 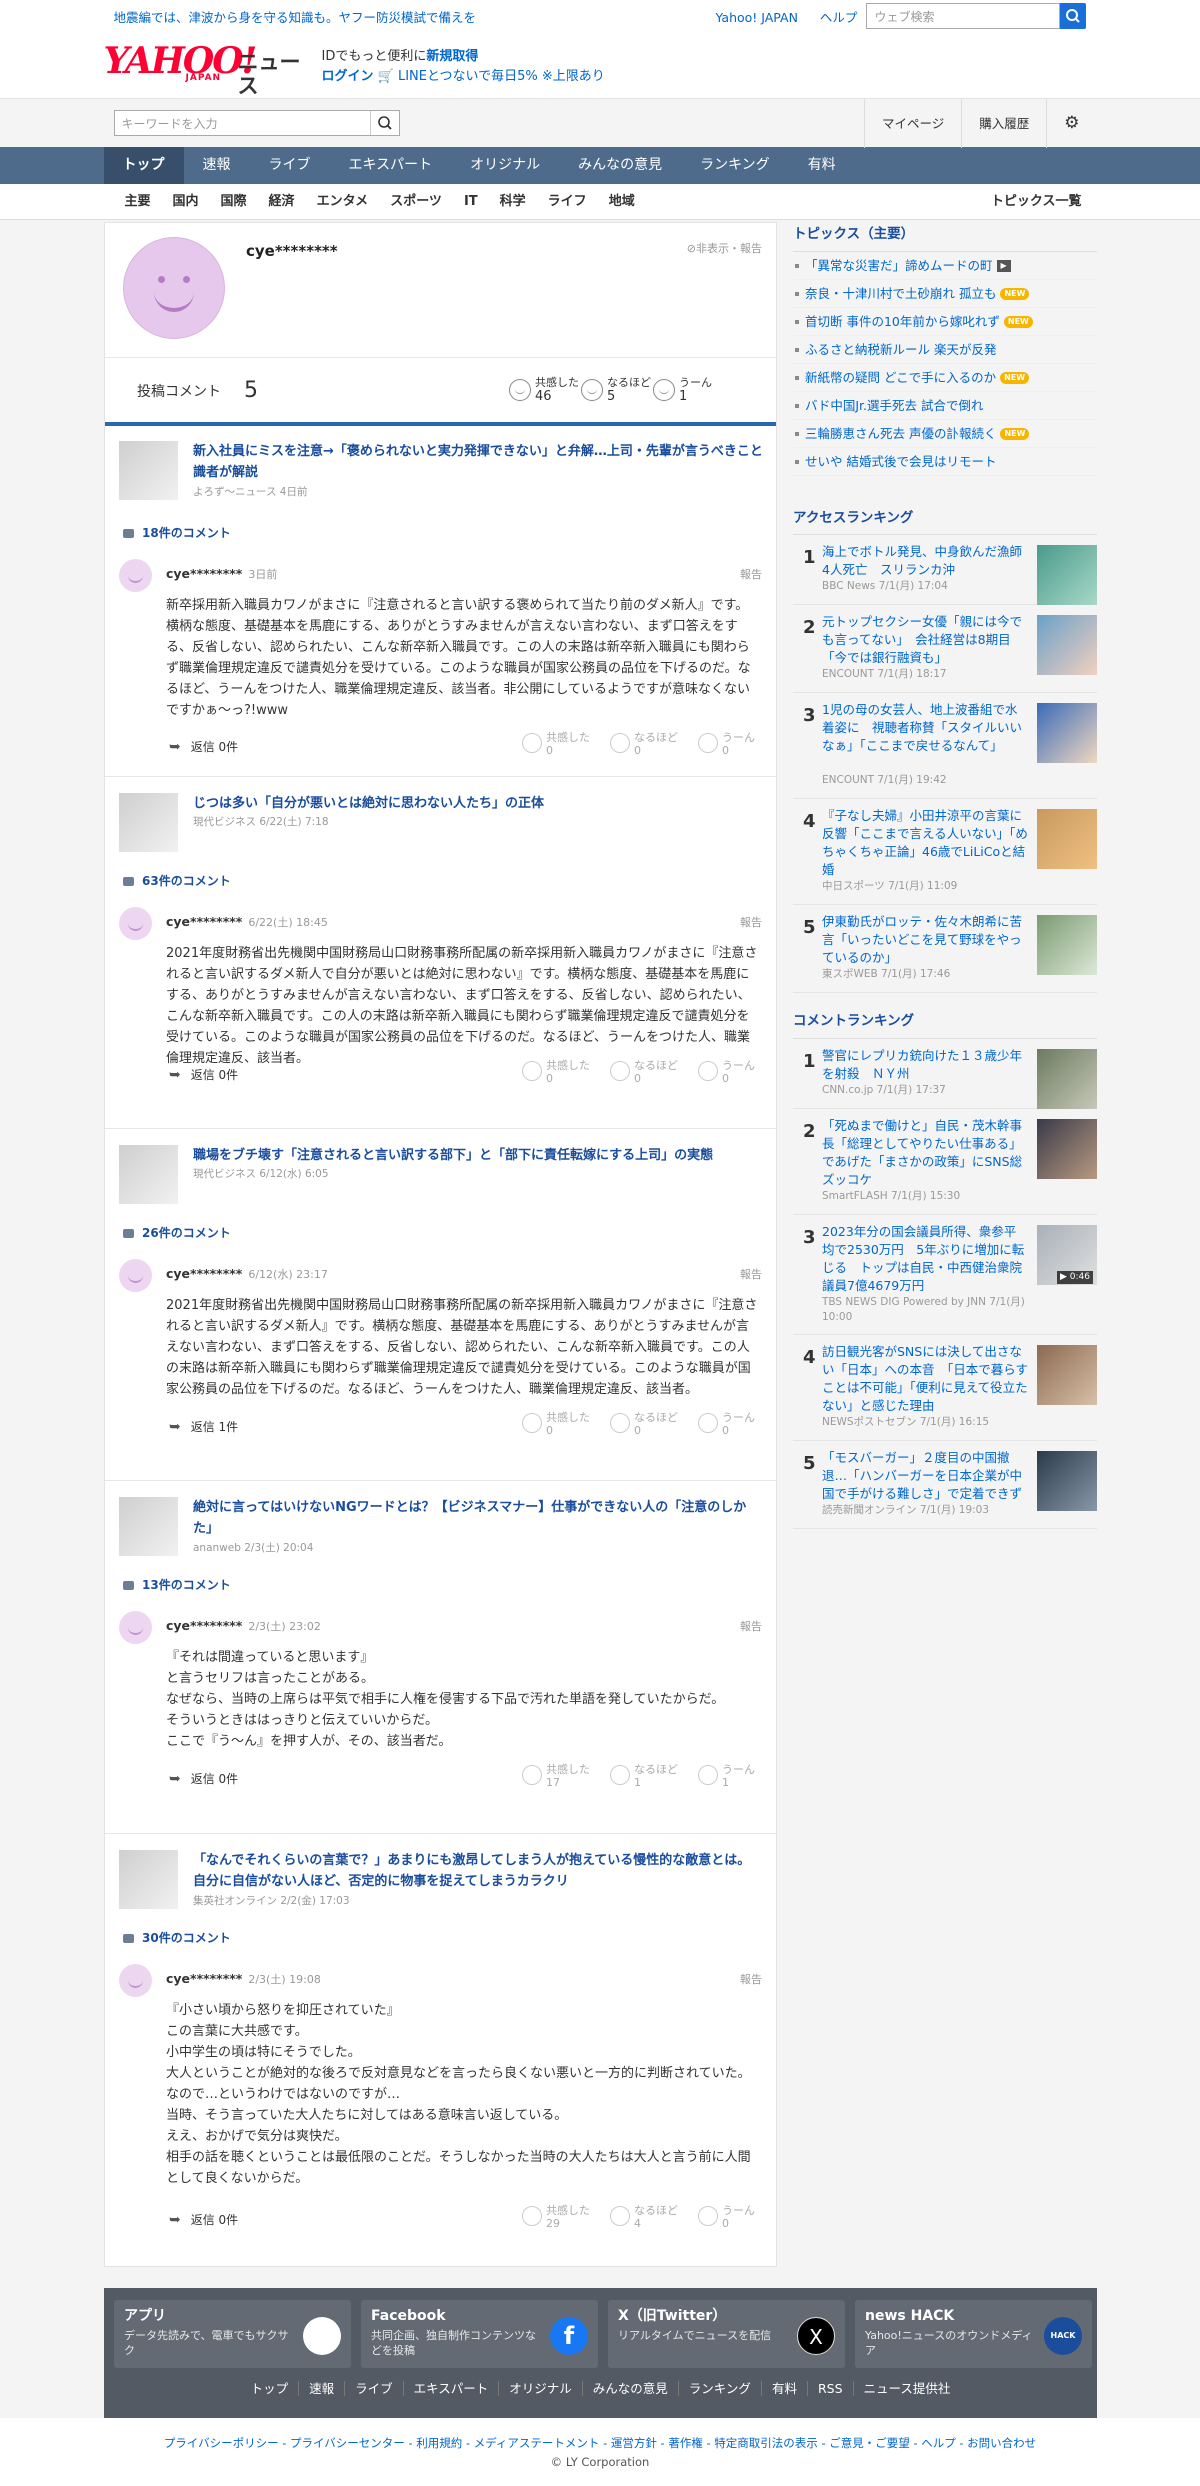 What do you see at coordinates (783, 2388) in the screenshot?
I see `footer-link: 有料` at bounding box center [783, 2388].